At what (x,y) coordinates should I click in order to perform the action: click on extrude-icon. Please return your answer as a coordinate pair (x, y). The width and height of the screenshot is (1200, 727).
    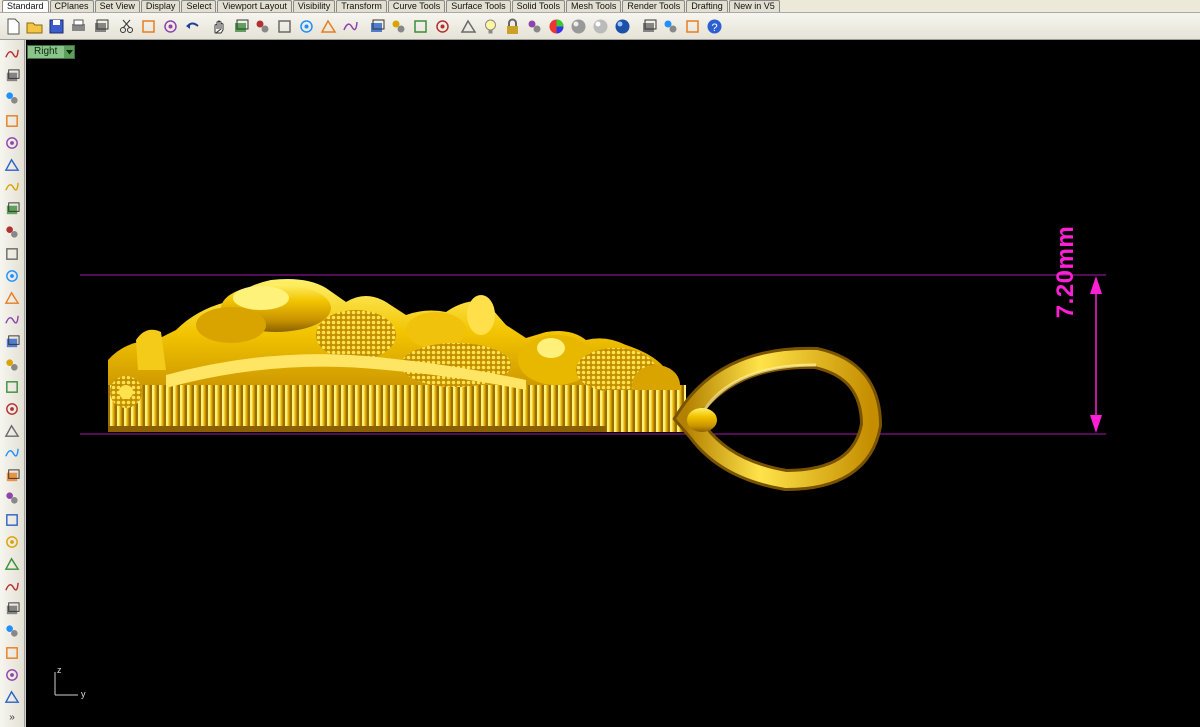
    Looking at the image, I should click on (12, 342).